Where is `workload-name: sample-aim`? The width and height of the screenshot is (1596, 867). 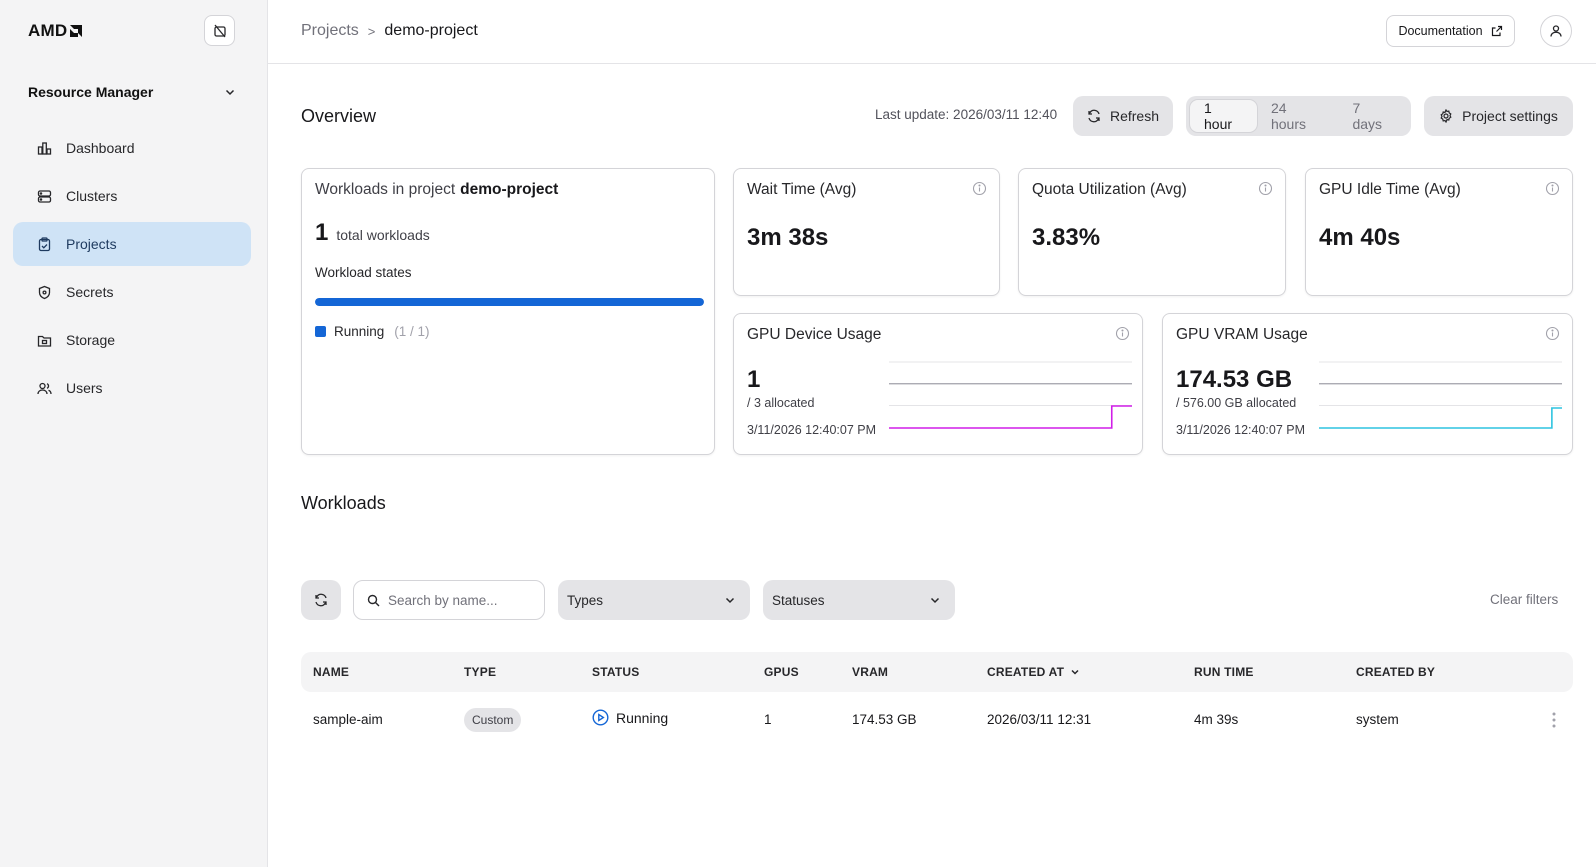 workload-name: sample-aim is located at coordinates (348, 719).